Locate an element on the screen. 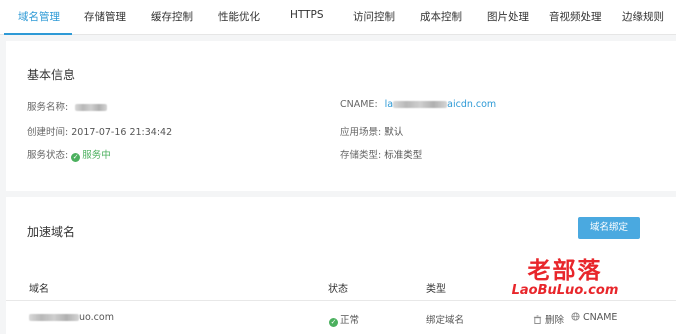 The width and height of the screenshot is (676, 334). status-label: 服务状态: is located at coordinates (48, 155).